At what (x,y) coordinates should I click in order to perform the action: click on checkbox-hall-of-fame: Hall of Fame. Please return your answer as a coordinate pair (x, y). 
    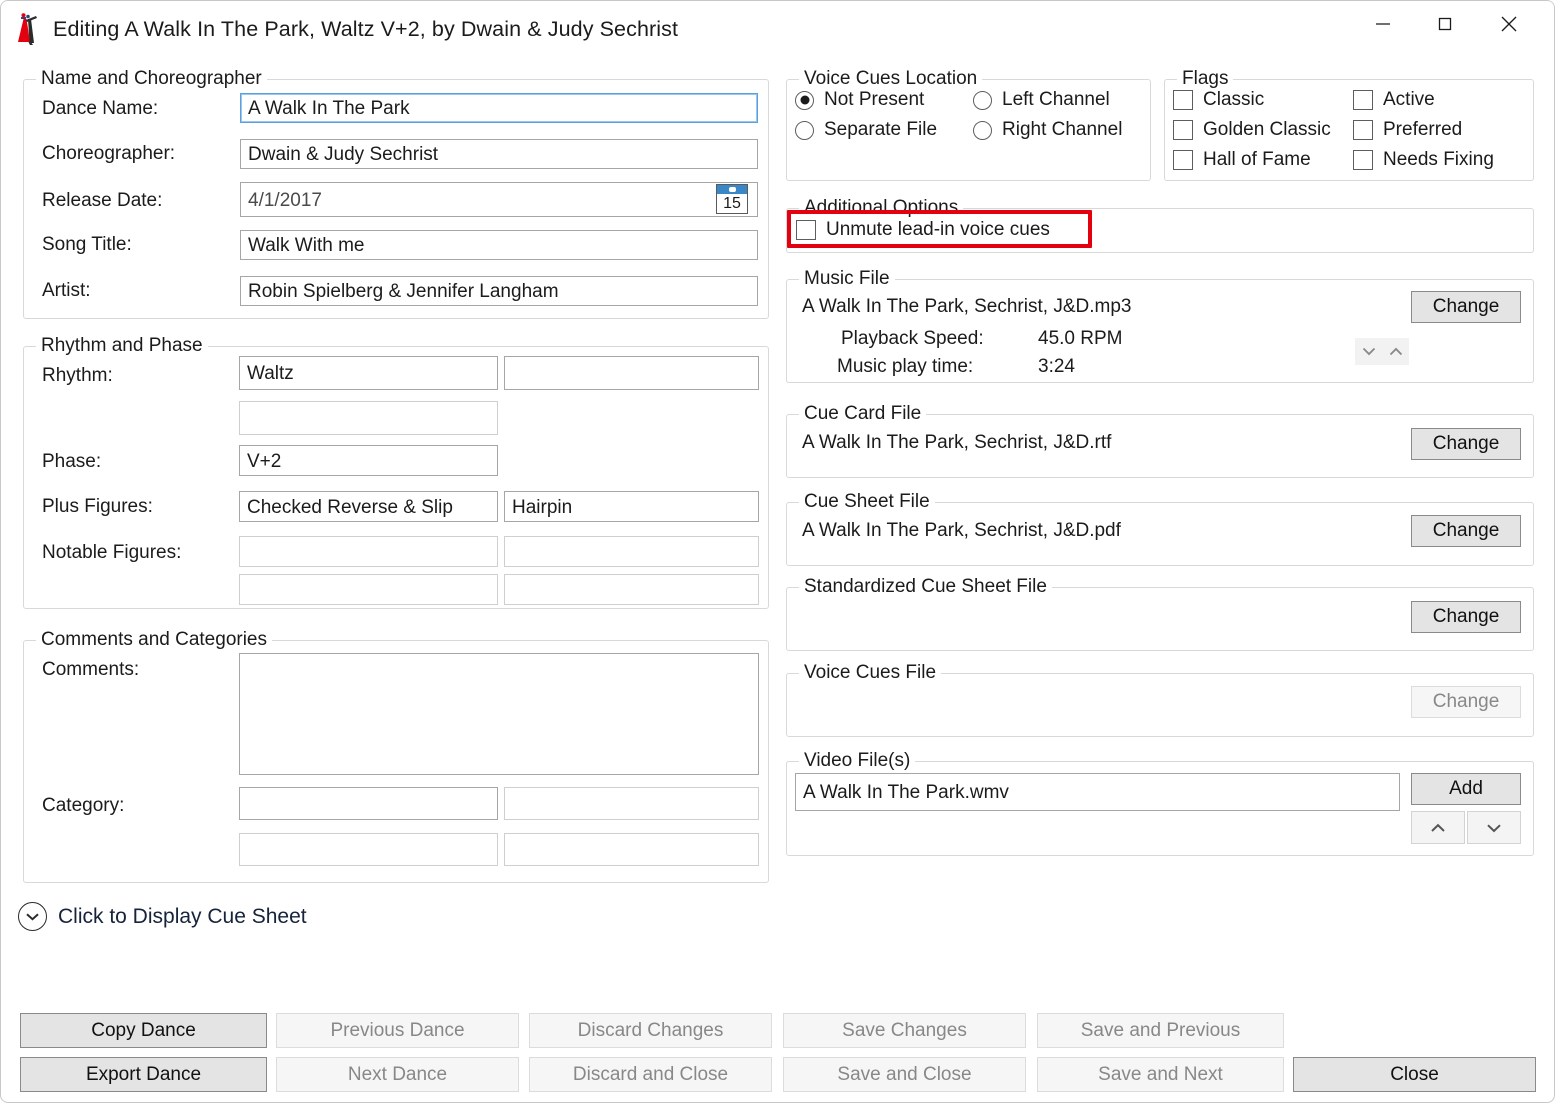
    Looking at the image, I should click on (1242, 160).